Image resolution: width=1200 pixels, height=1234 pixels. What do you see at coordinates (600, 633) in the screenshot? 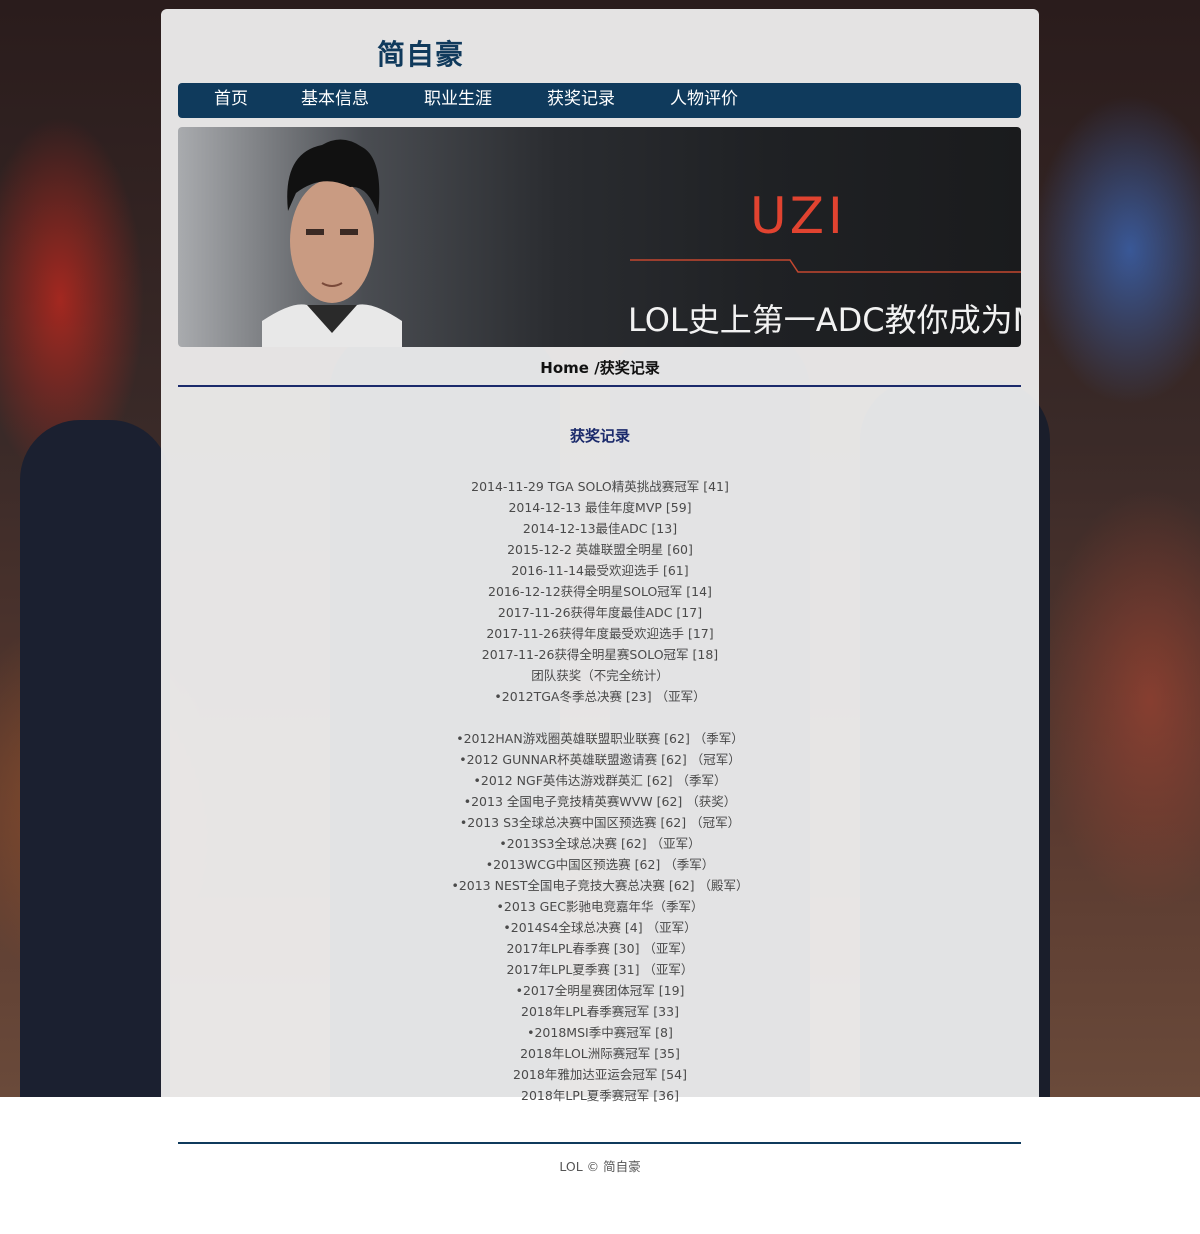
I see `award-item: 2017-11-26获得年度最受欢迎选手 [17]` at bounding box center [600, 633].